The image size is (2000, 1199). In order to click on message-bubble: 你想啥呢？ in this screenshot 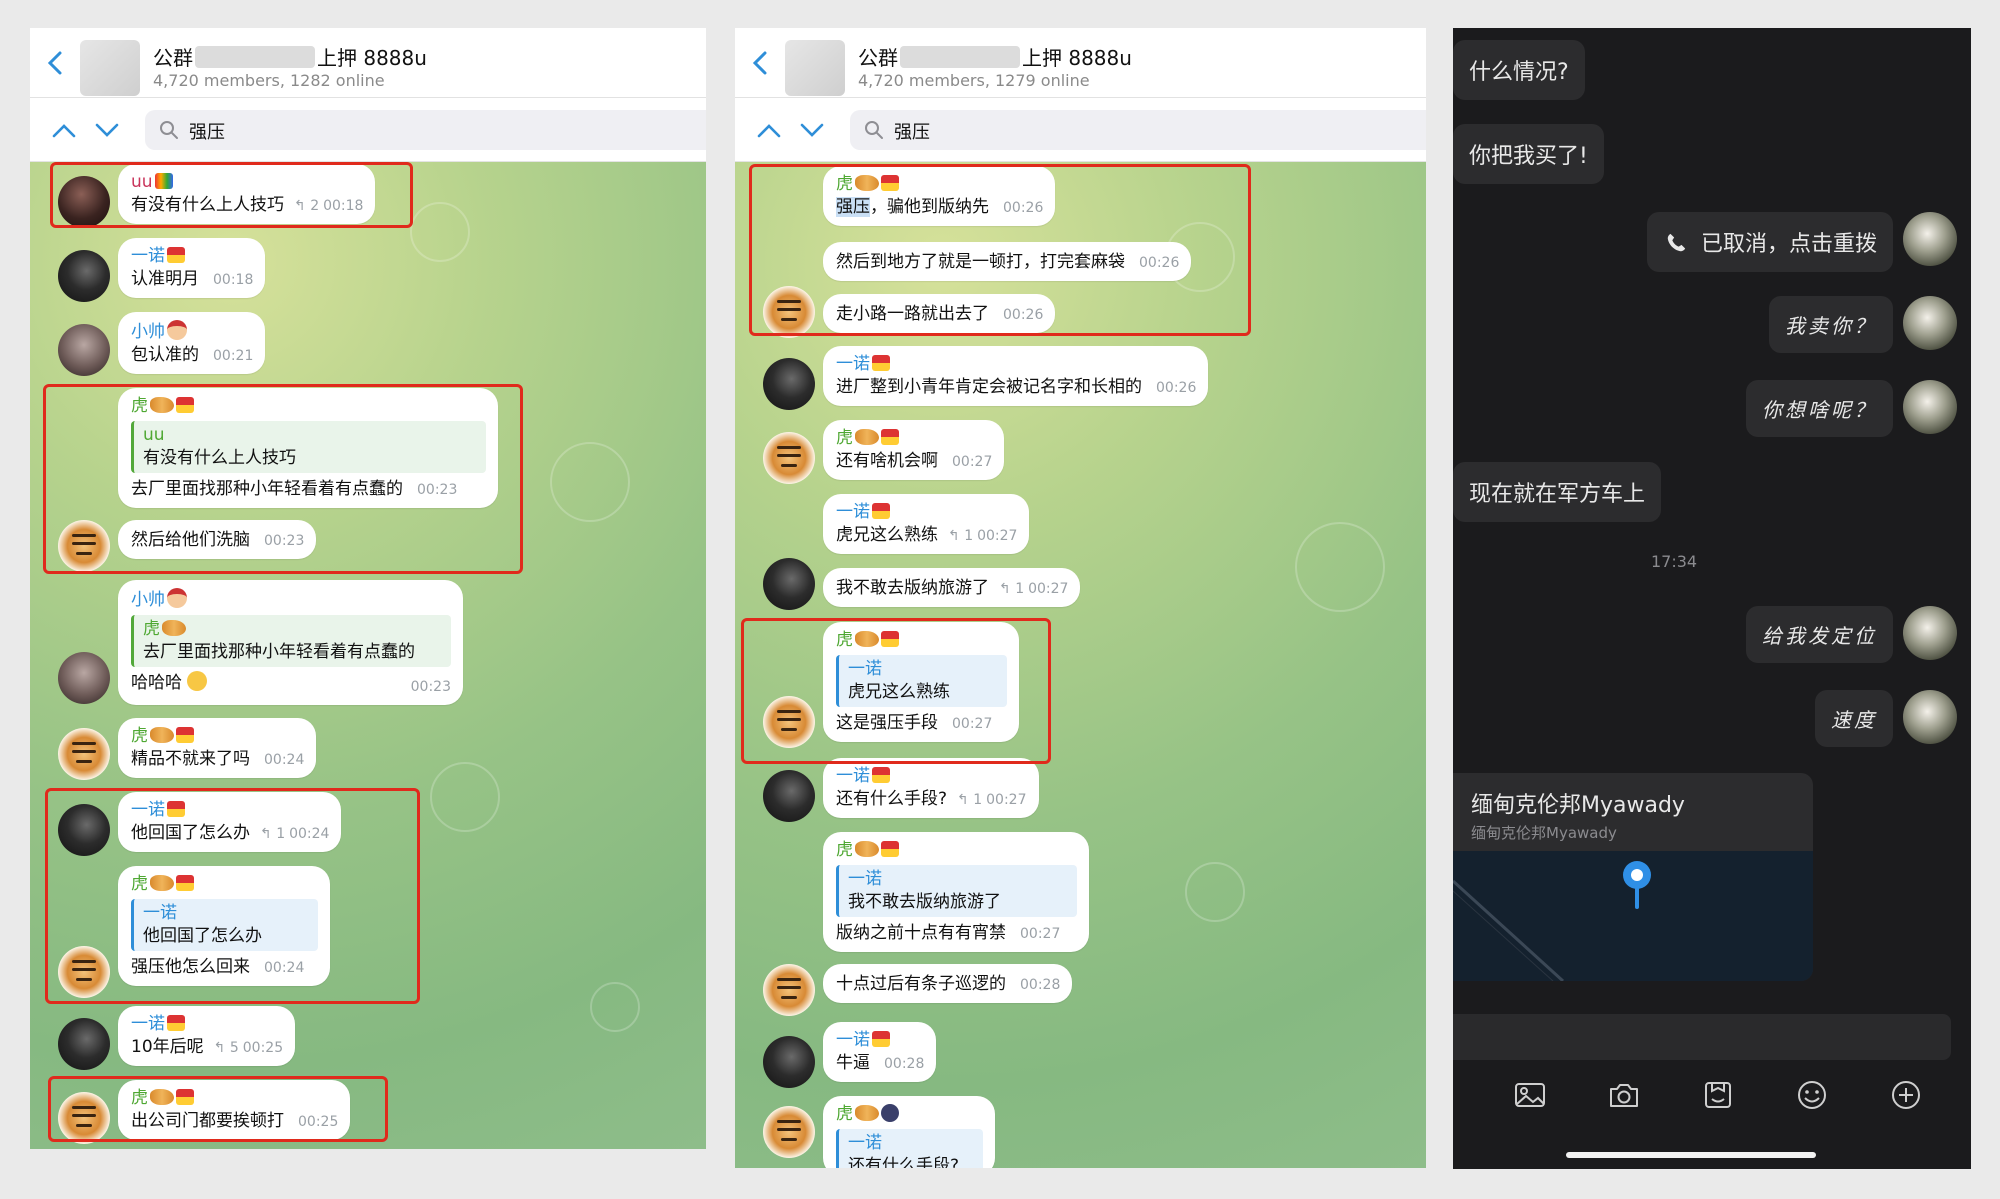, I will do `click(1819, 408)`.